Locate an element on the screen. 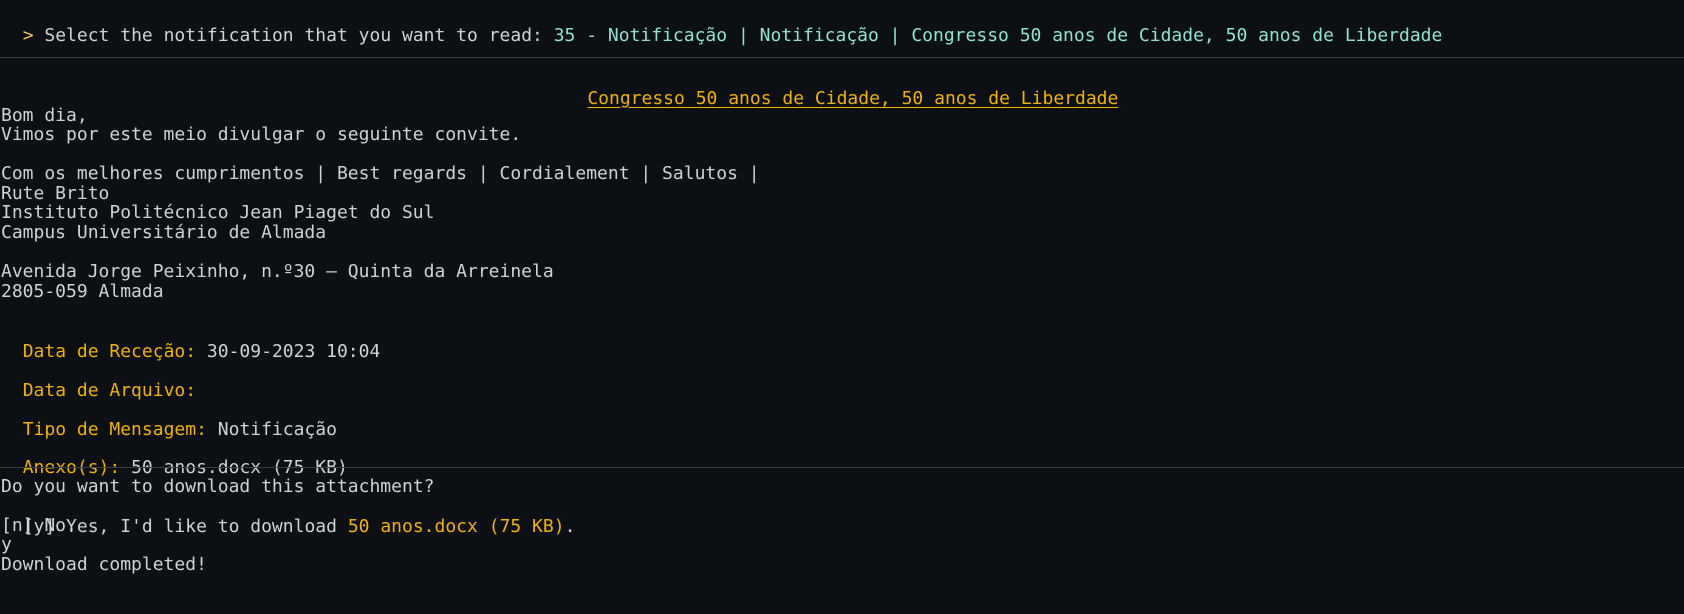 Image resolution: width=1684 pixels, height=614 pixels. body-line: Instituto Politécnico Jean Piaget do Sul is located at coordinates (218, 212).